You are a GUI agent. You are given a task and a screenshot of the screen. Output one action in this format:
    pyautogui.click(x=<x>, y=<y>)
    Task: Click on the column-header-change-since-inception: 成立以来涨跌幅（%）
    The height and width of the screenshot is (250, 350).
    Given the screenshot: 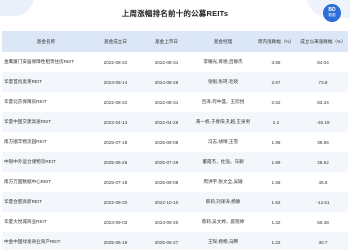 What is the action you would take?
    pyautogui.click(x=323, y=41)
    